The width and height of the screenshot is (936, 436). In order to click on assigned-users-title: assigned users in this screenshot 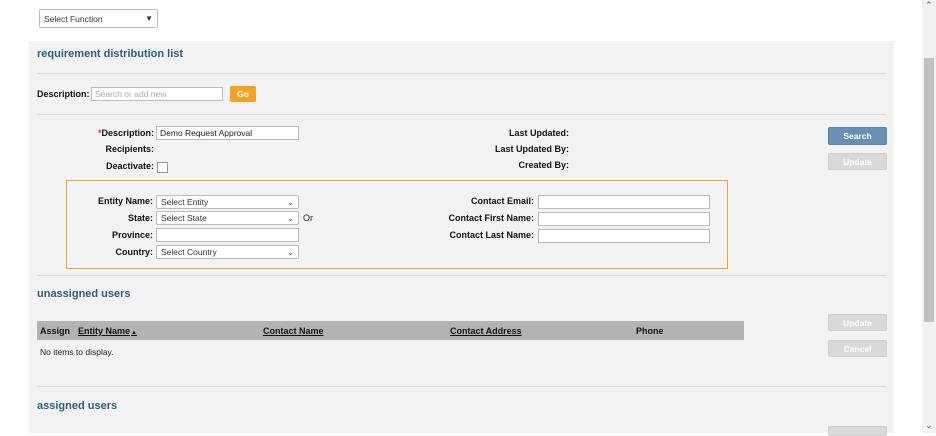, I will do `click(77, 406)`.